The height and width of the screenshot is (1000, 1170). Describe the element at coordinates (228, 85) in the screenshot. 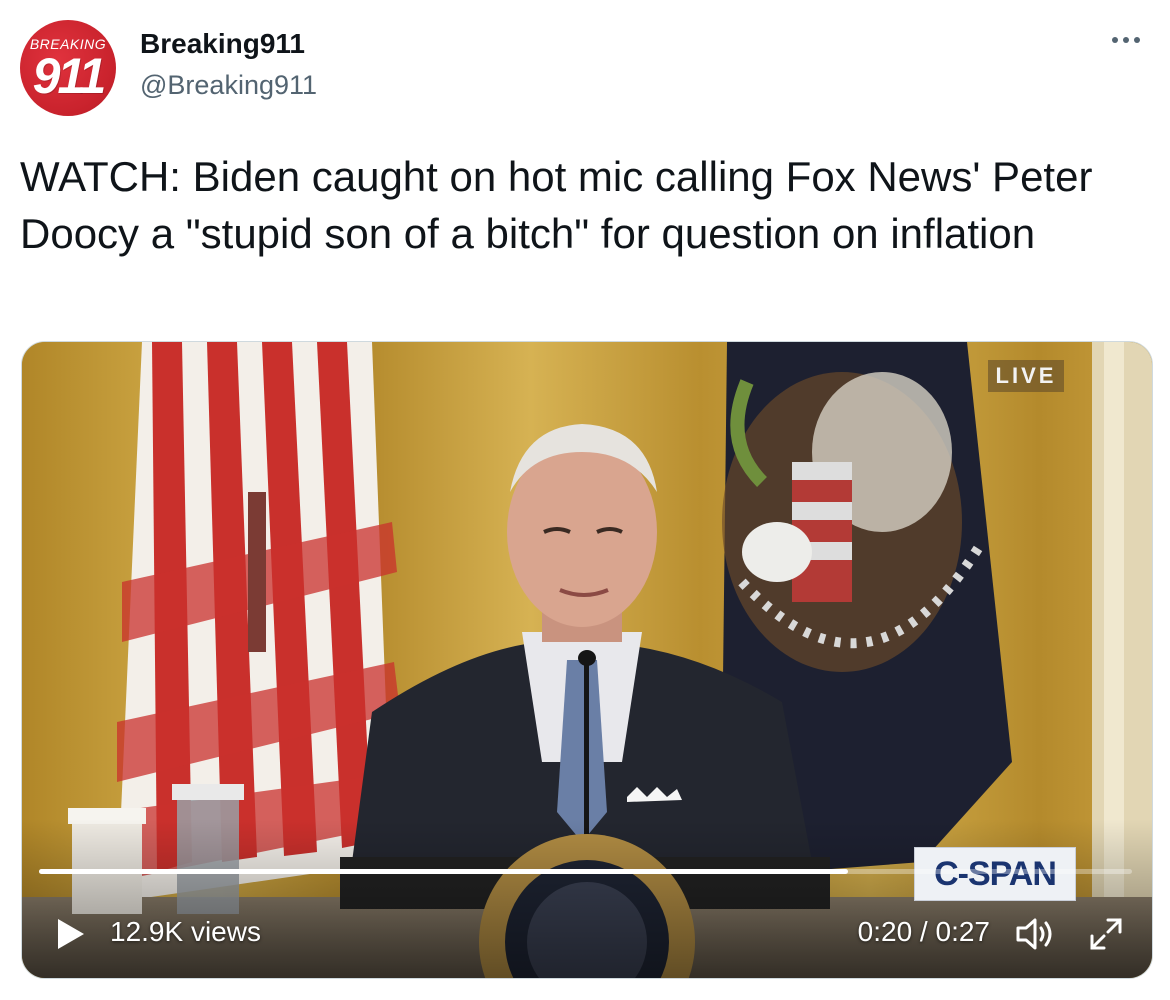

I see `user-handle: @Breaking911` at that location.